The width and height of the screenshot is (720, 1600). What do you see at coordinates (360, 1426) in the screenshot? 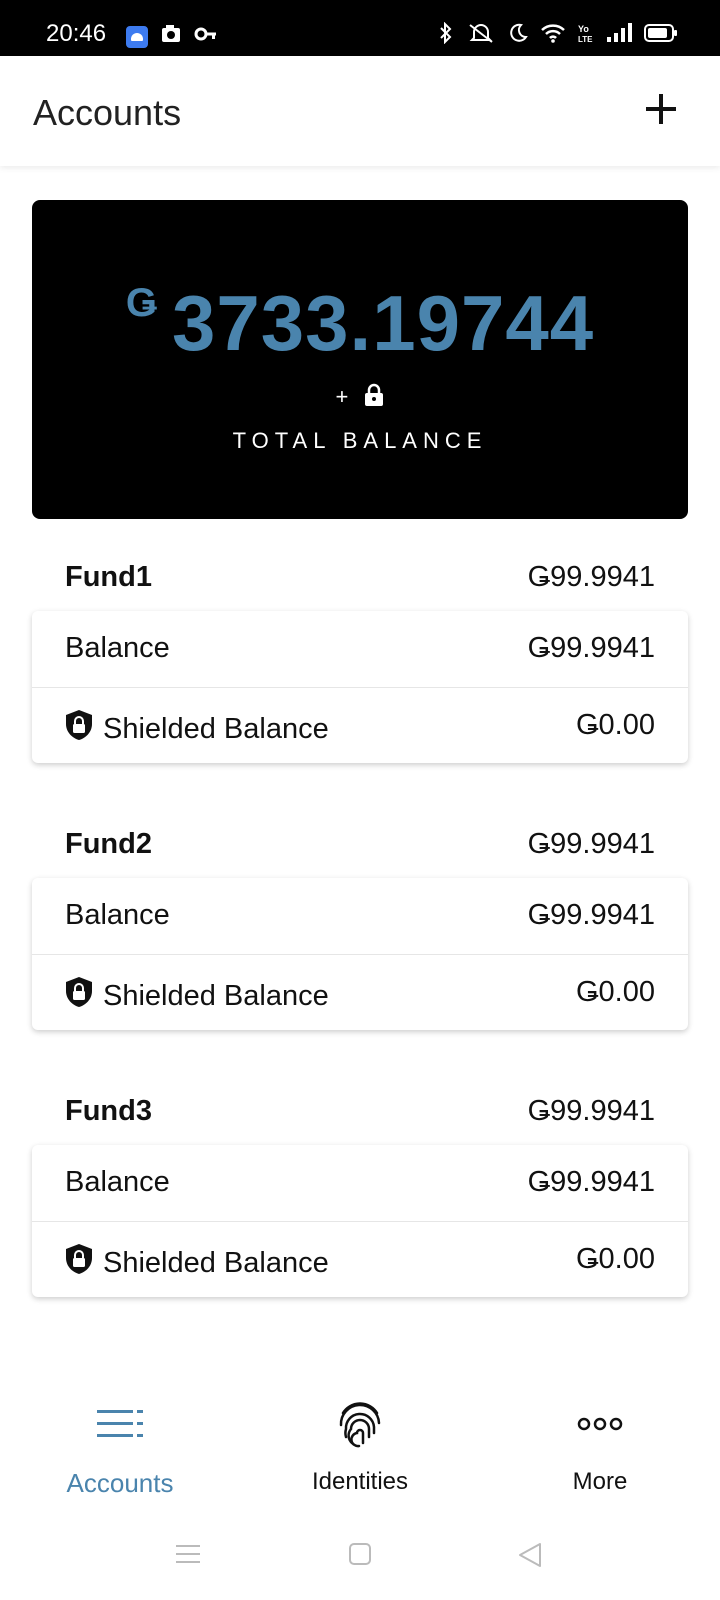
I see `fingerprint-icon` at bounding box center [360, 1426].